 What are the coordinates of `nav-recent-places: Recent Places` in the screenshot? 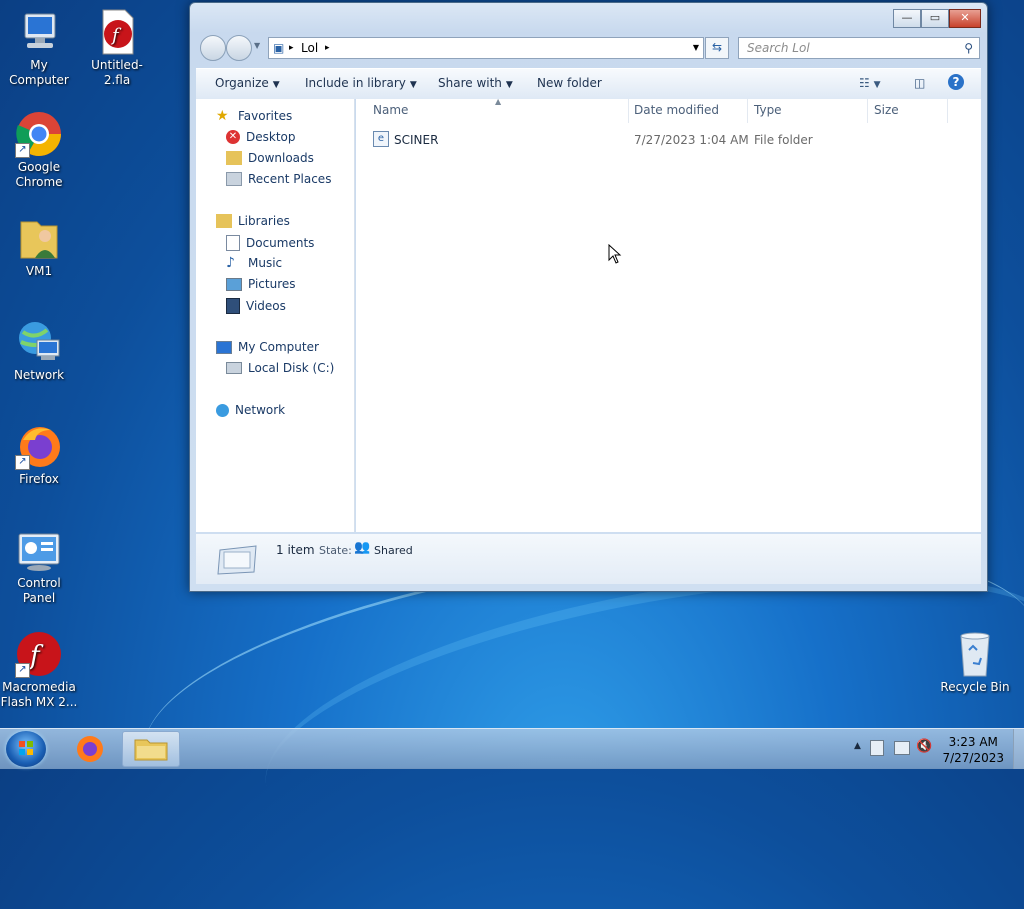 It's located at (278, 179).